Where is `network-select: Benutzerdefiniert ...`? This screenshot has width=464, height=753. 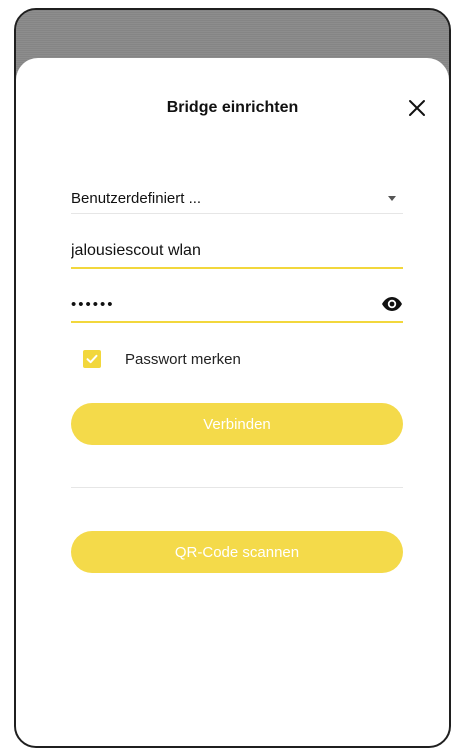 network-select: Benutzerdefiniert ... is located at coordinates (237, 199).